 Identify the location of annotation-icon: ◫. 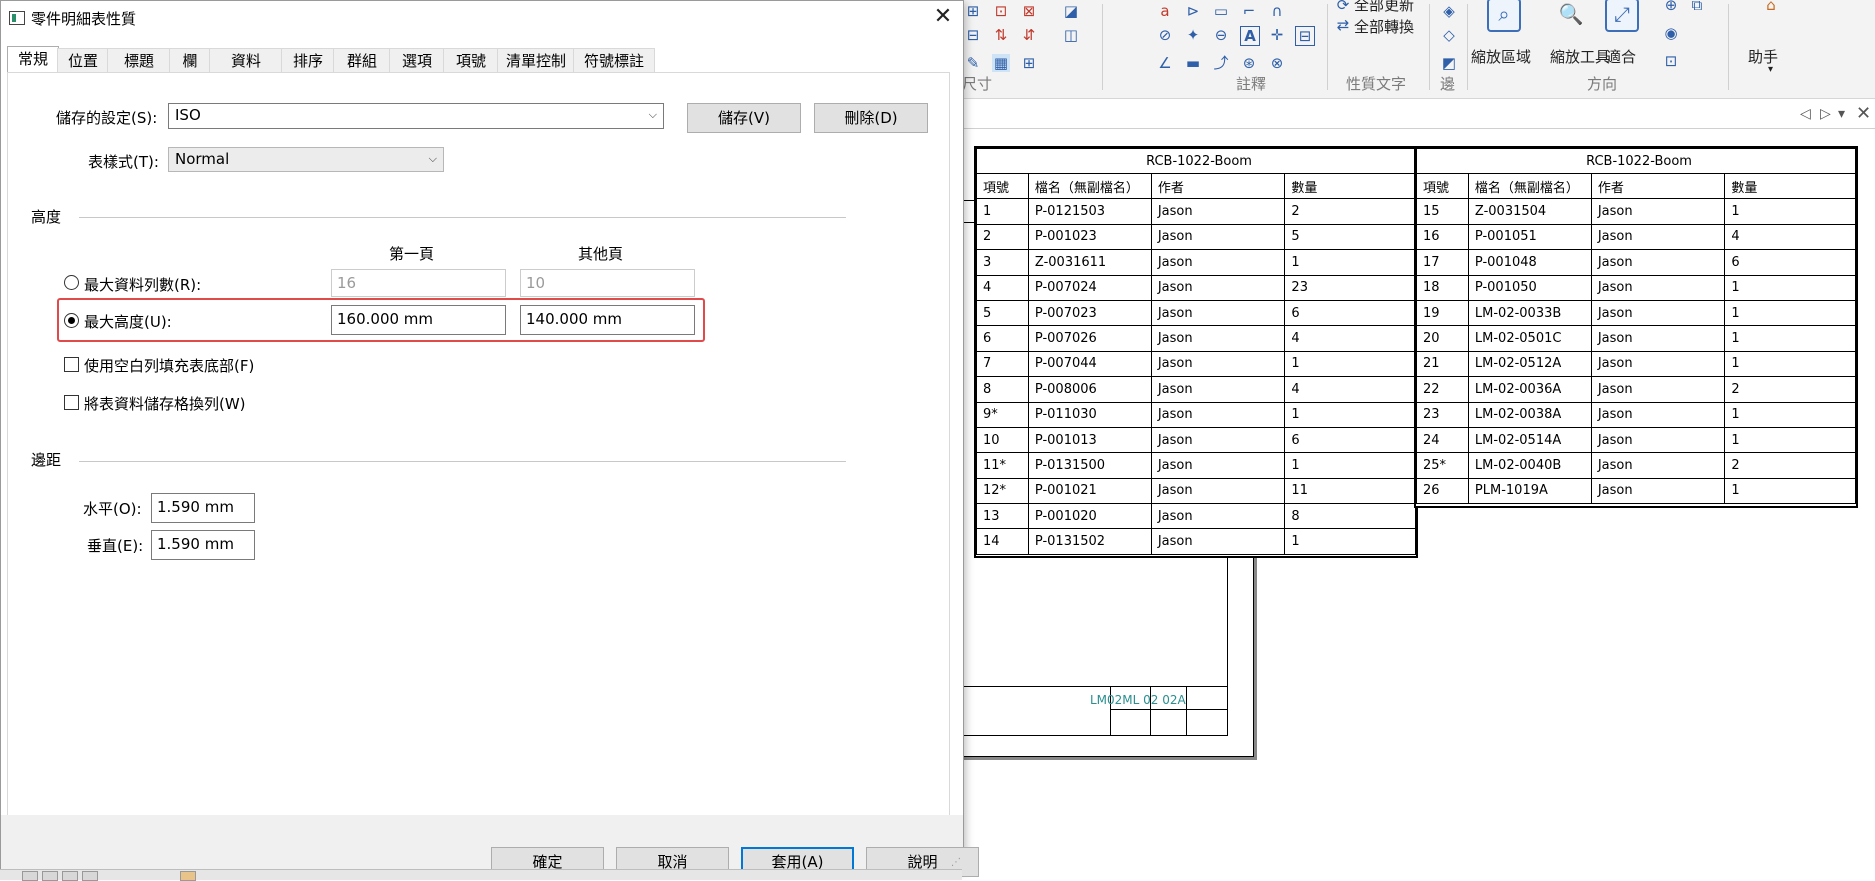
(1071, 35).